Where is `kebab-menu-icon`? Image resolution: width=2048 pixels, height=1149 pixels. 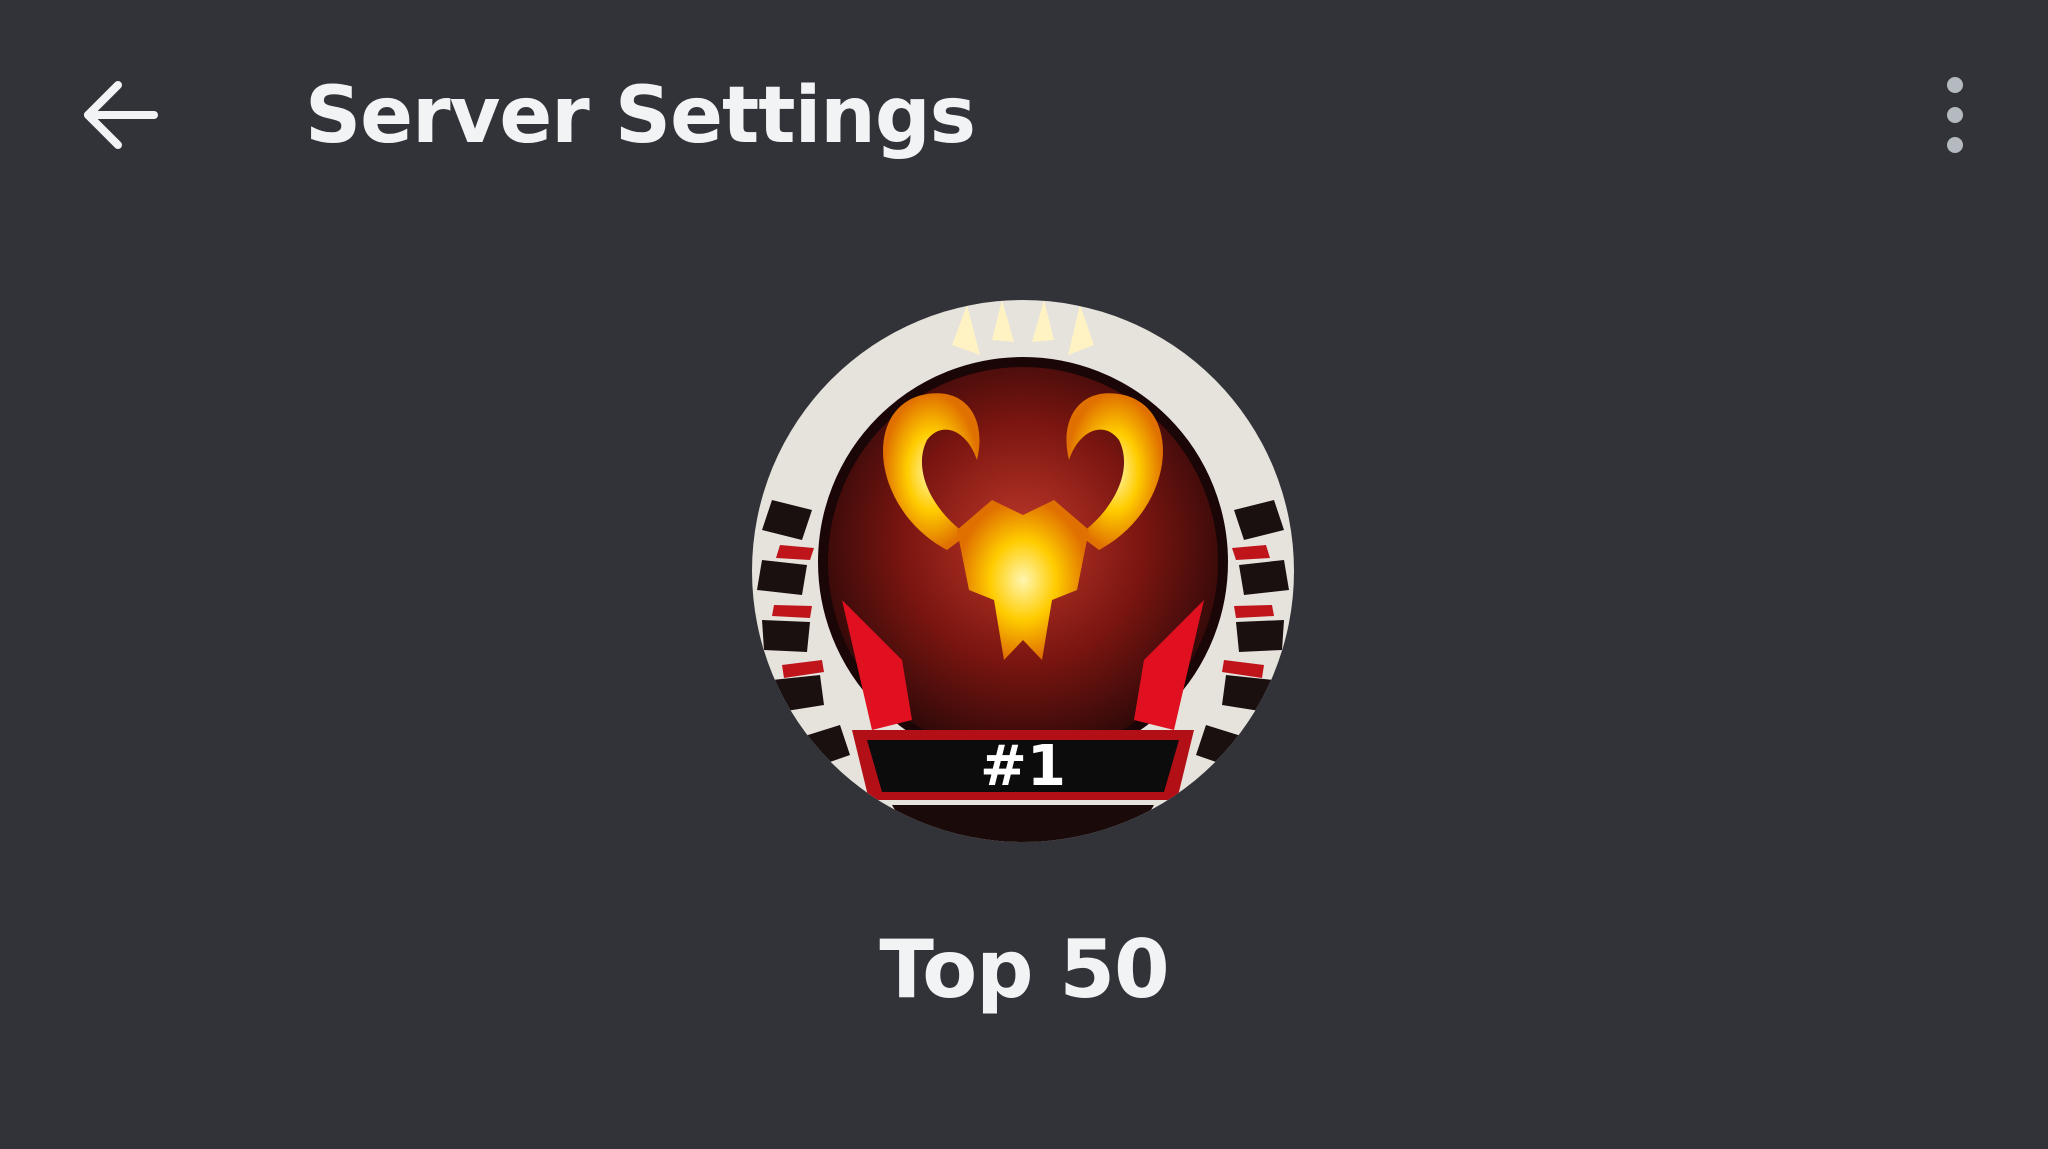
kebab-menu-icon is located at coordinates (1955, 115).